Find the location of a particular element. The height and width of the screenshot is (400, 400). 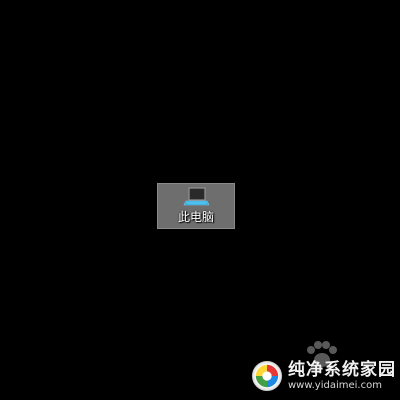

this-pc-label: 此电脑 is located at coordinates (195, 217).